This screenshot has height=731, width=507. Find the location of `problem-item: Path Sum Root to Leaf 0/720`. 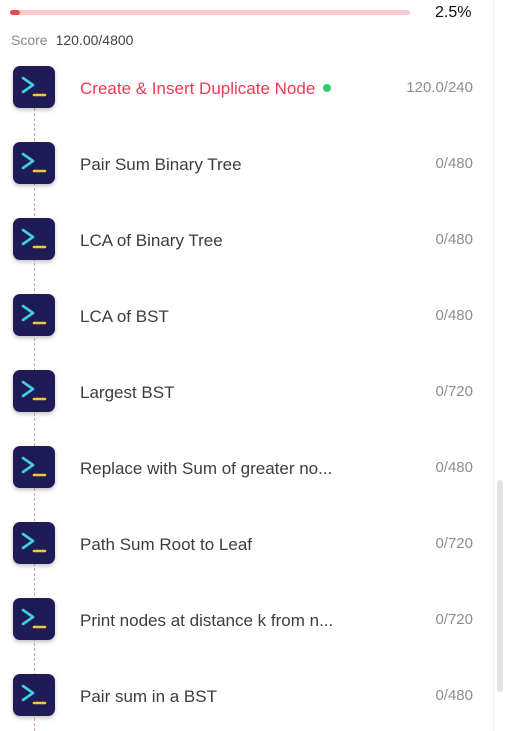

problem-item: Path Sum Root to Leaf 0/720 is located at coordinates (245, 545).